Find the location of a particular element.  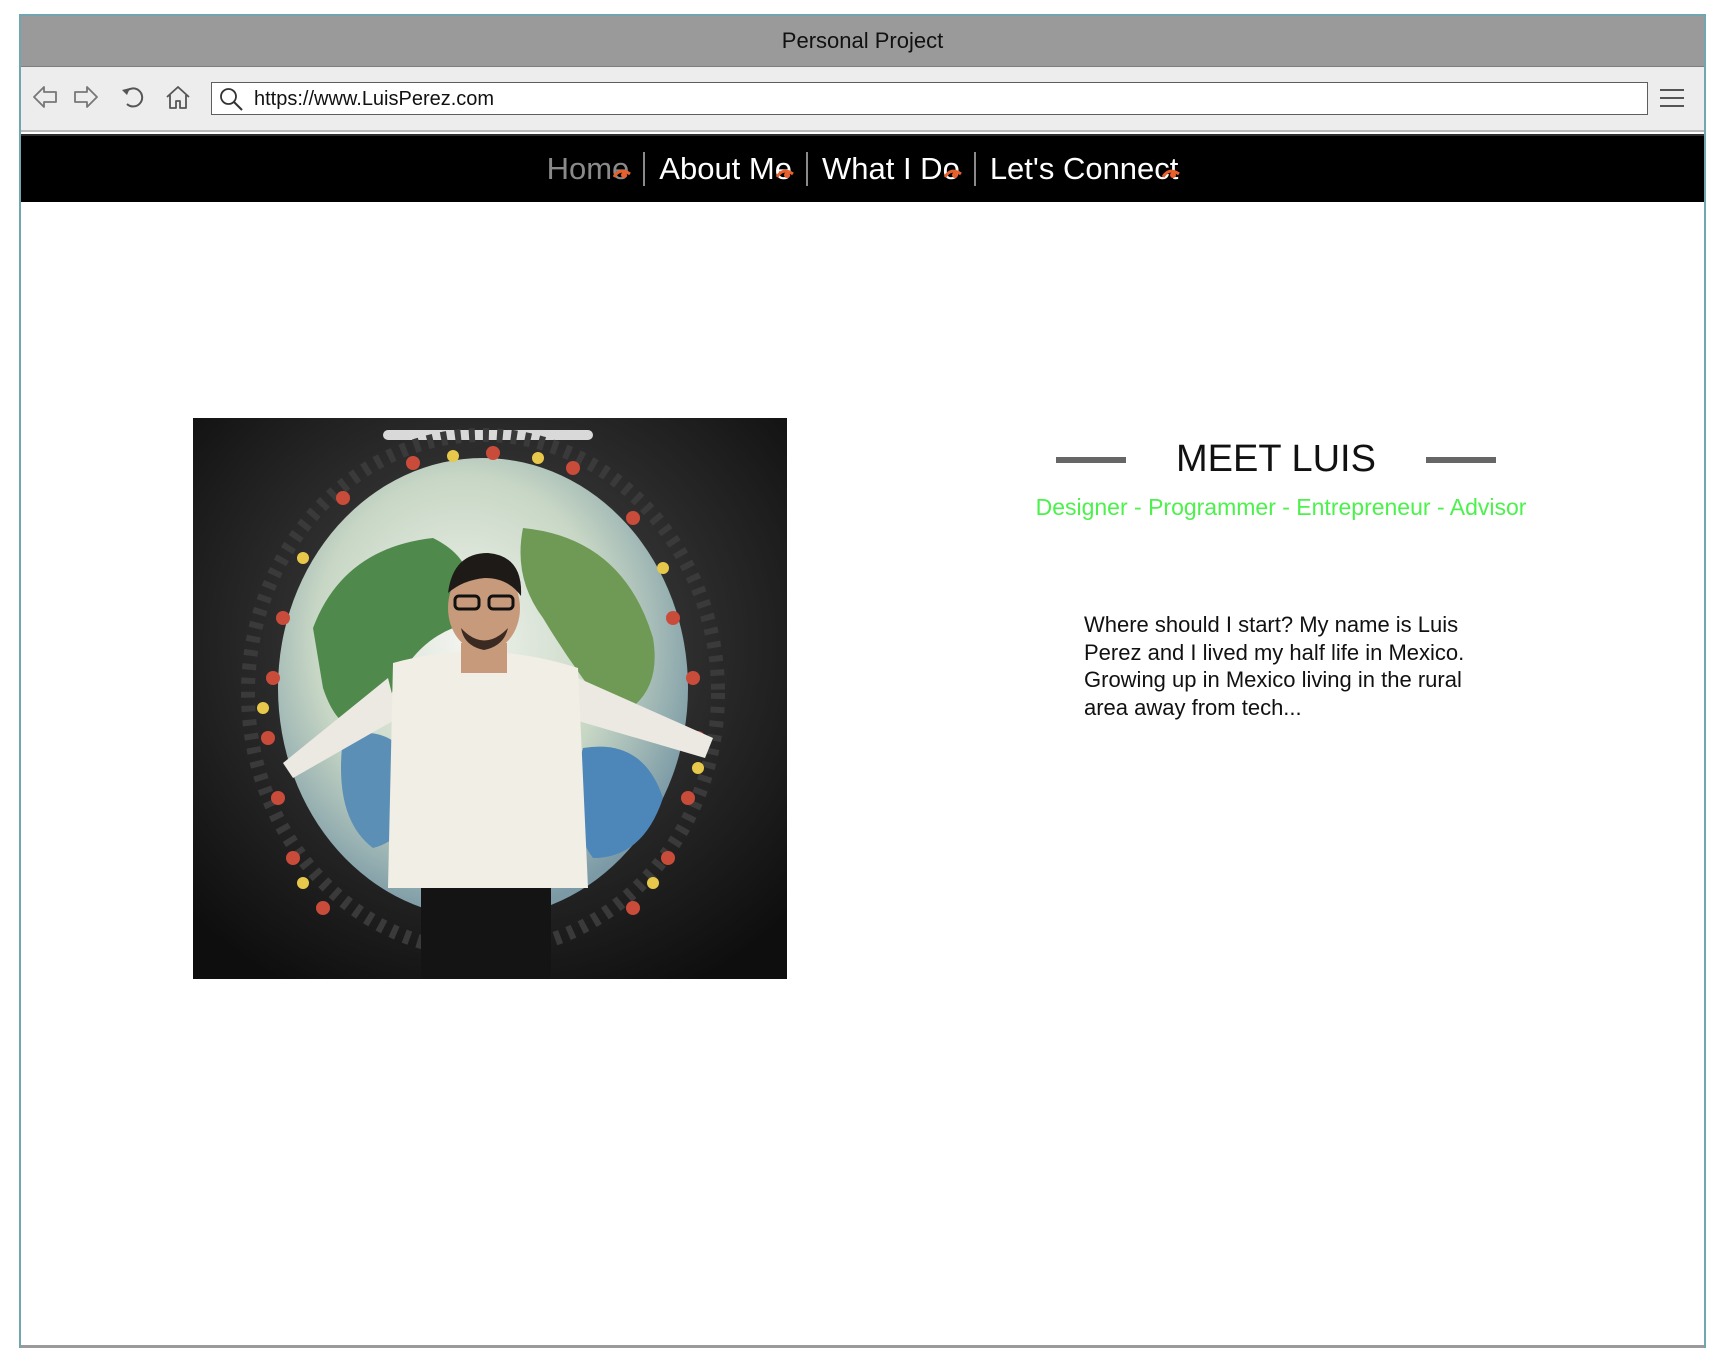

meet-heading: MEET LUIS is located at coordinates (1276, 459).